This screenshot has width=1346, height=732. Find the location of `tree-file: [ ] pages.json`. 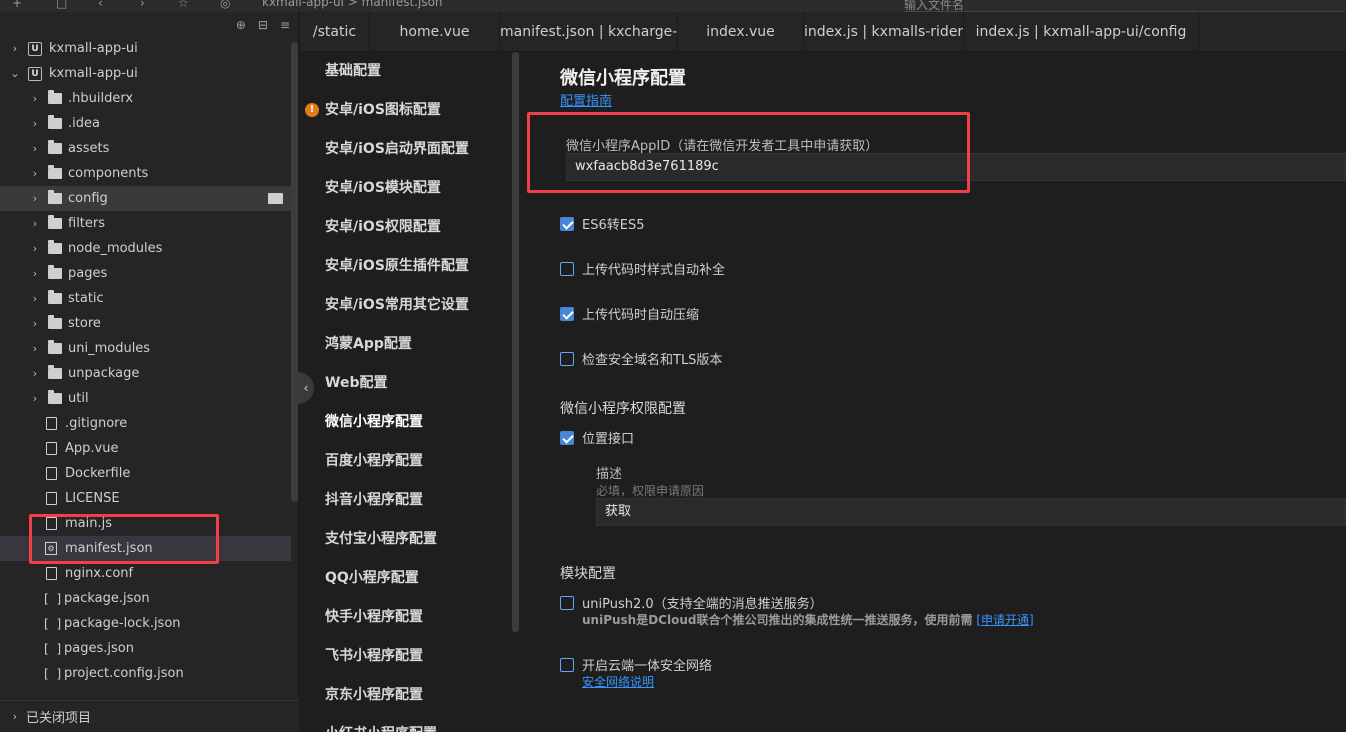

tree-file: [ ] pages.json is located at coordinates (145, 648).